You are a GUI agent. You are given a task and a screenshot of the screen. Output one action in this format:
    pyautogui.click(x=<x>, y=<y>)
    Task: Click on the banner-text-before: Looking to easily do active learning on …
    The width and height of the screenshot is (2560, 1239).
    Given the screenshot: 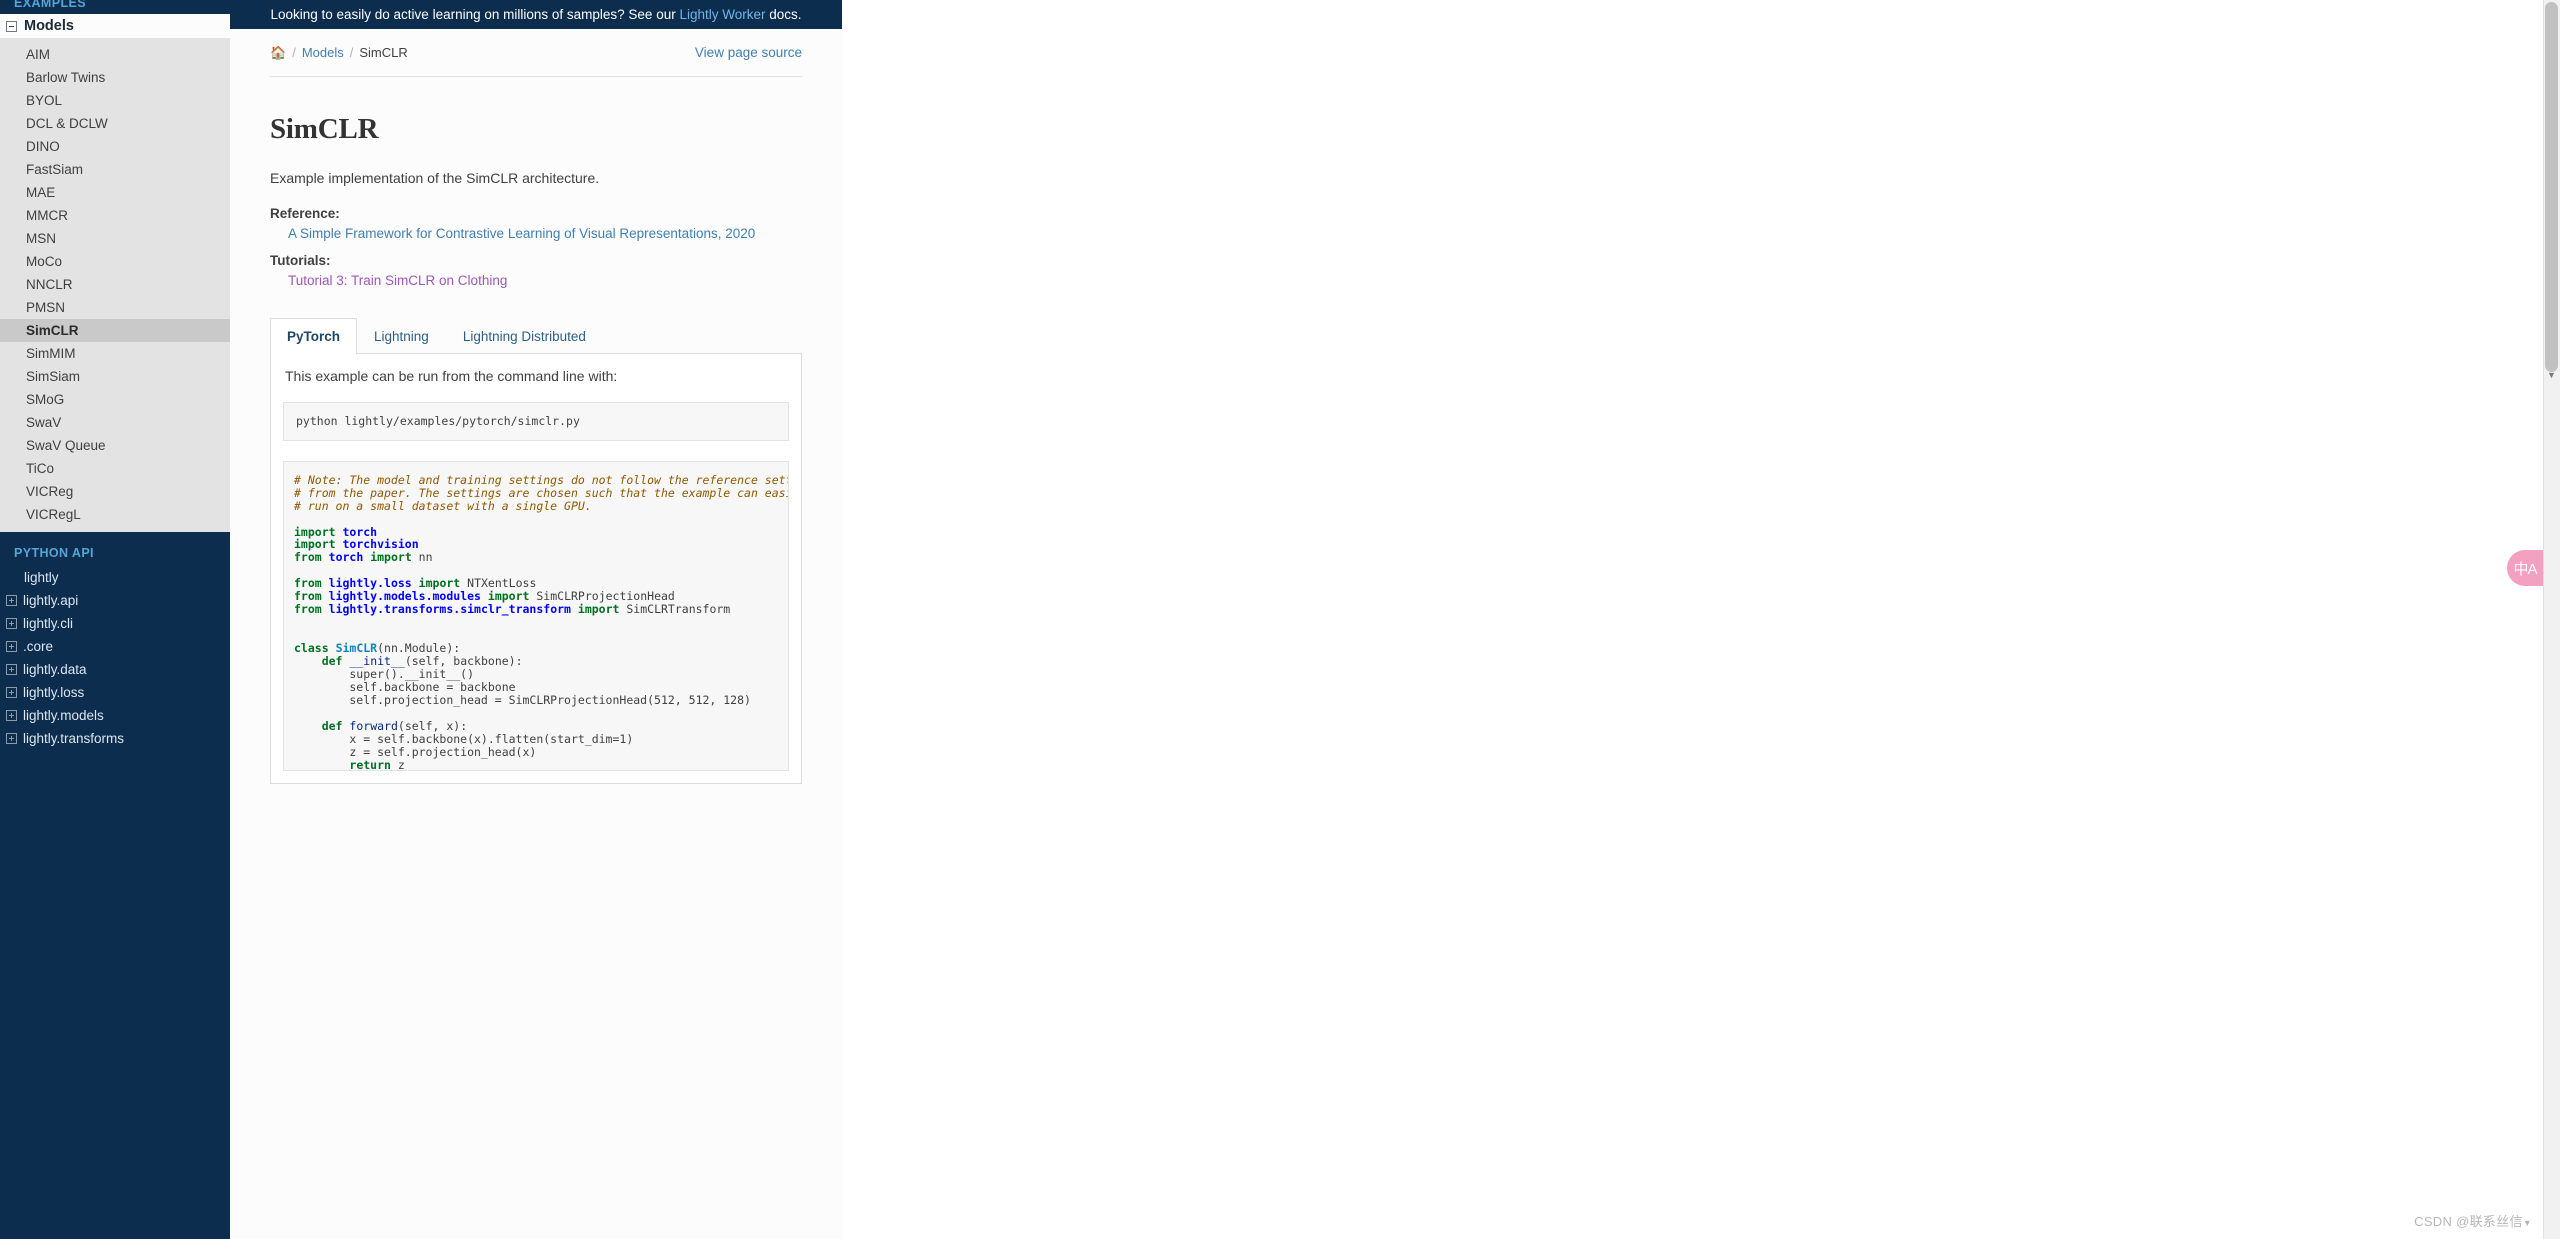 What is the action you would take?
    pyautogui.click(x=475, y=14)
    